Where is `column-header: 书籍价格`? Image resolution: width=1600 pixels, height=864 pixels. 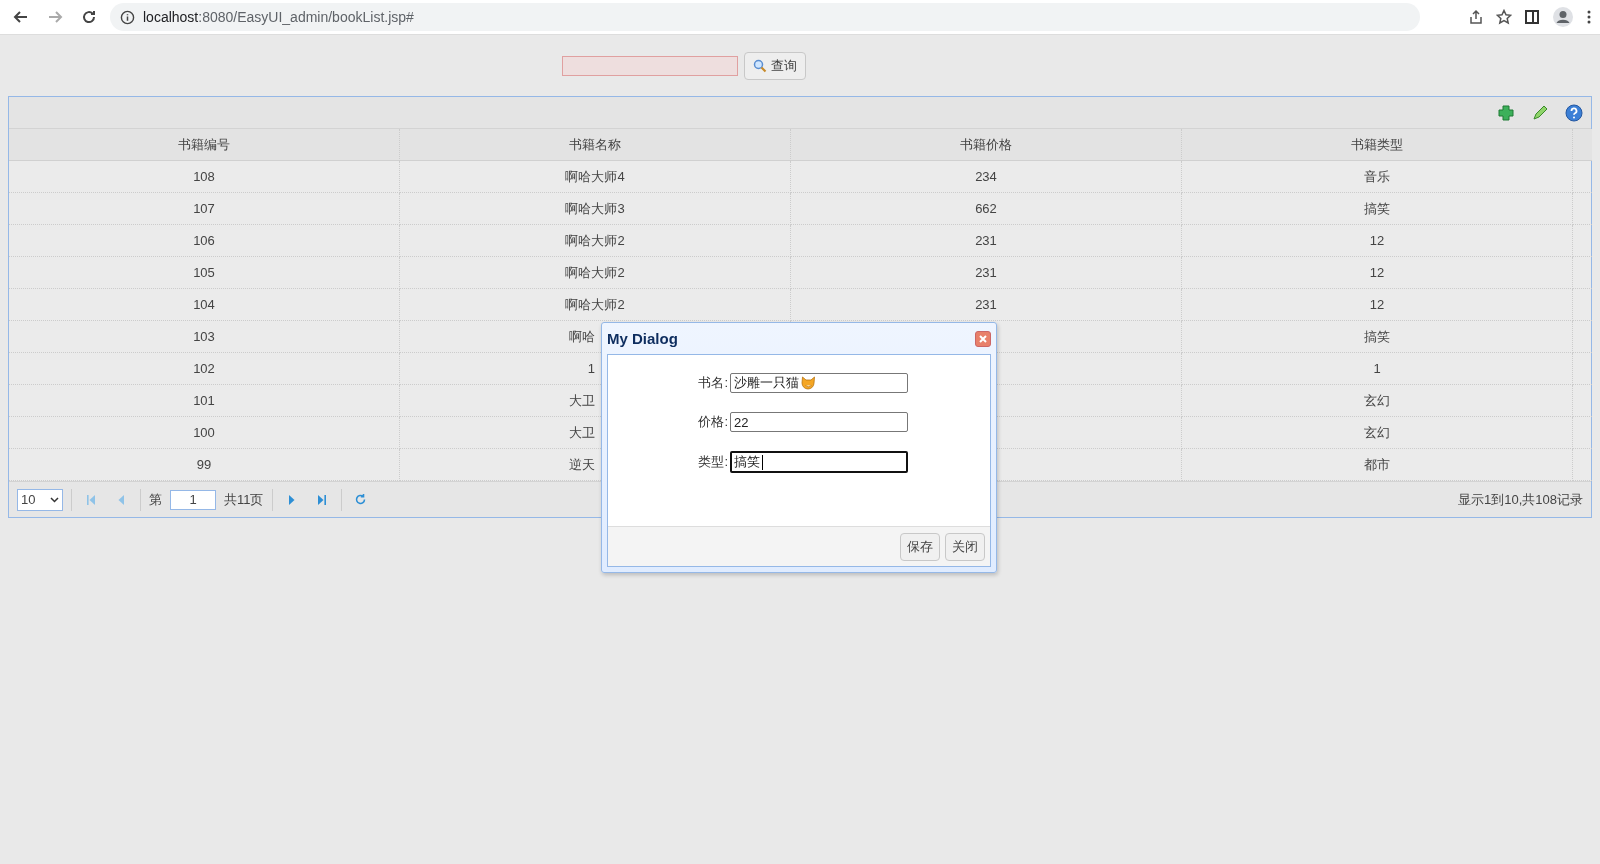
column-header: 书籍价格 is located at coordinates (986, 145).